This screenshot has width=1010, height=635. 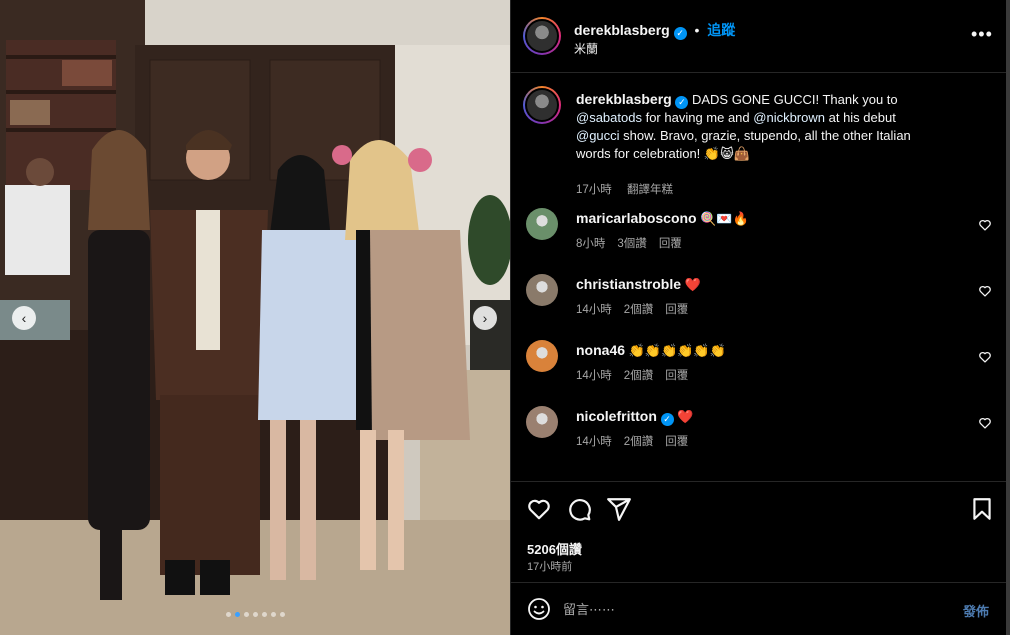 What do you see at coordinates (794, 99) in the screenshot?
I see `caption-text-part: DADS GONE GUCCI! Thank you to` at bounding box center [794, 99].